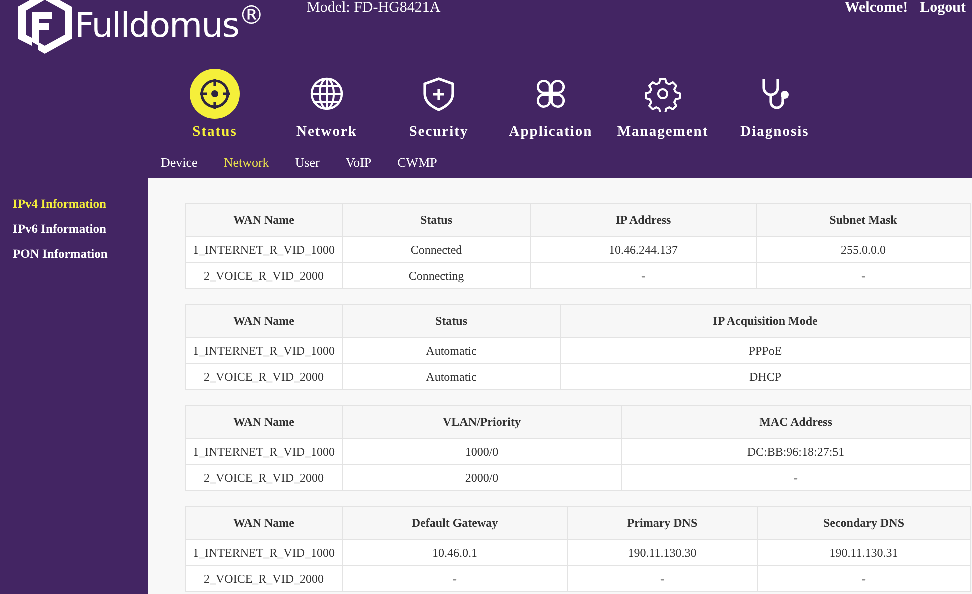 This screenshot has height=594, width=972. I want to click on column-header: Secondary DNS, so click(864, 523).